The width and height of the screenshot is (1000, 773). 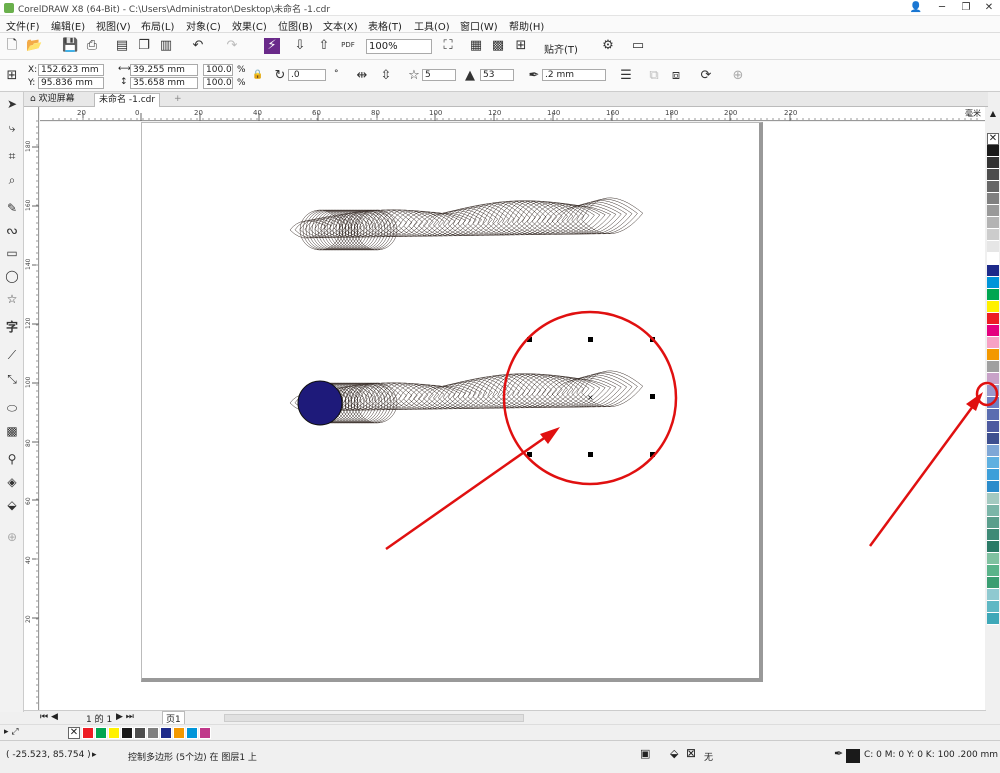 I want to click on smart-fill-icon: ⬙, so click(x=12, y=505).